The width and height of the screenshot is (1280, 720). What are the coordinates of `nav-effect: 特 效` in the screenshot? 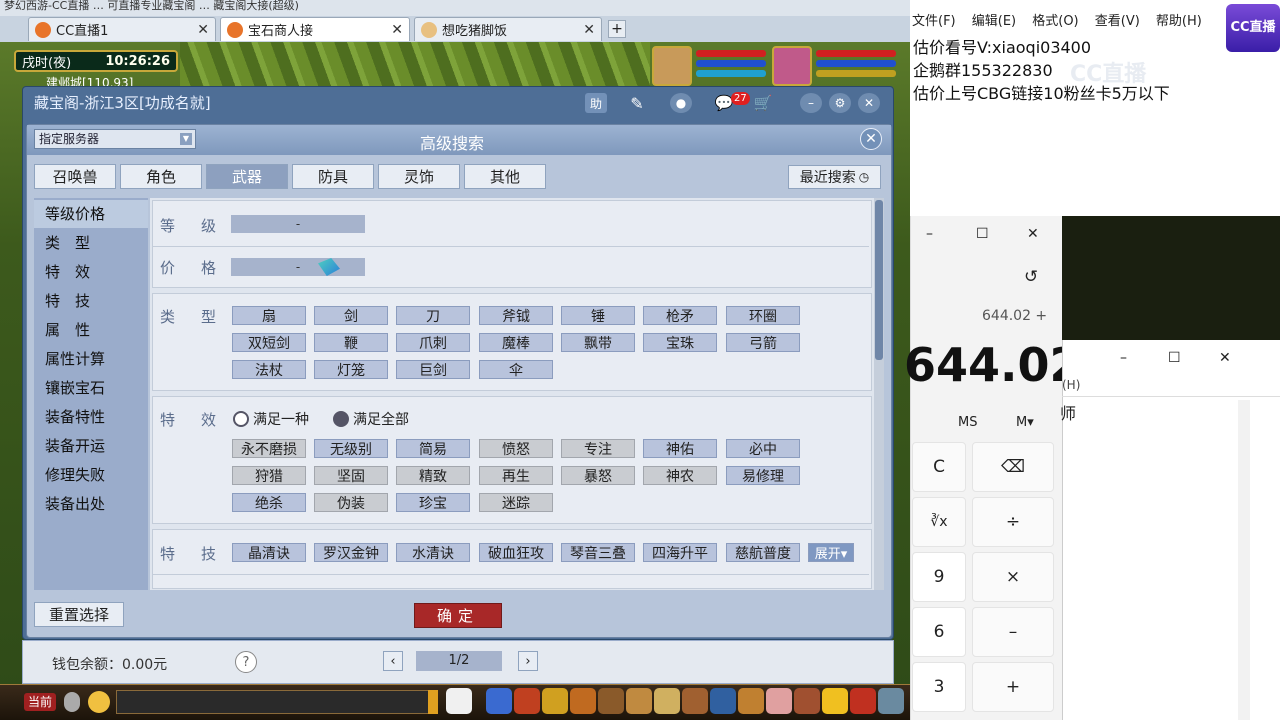 It's located at (91, 272).